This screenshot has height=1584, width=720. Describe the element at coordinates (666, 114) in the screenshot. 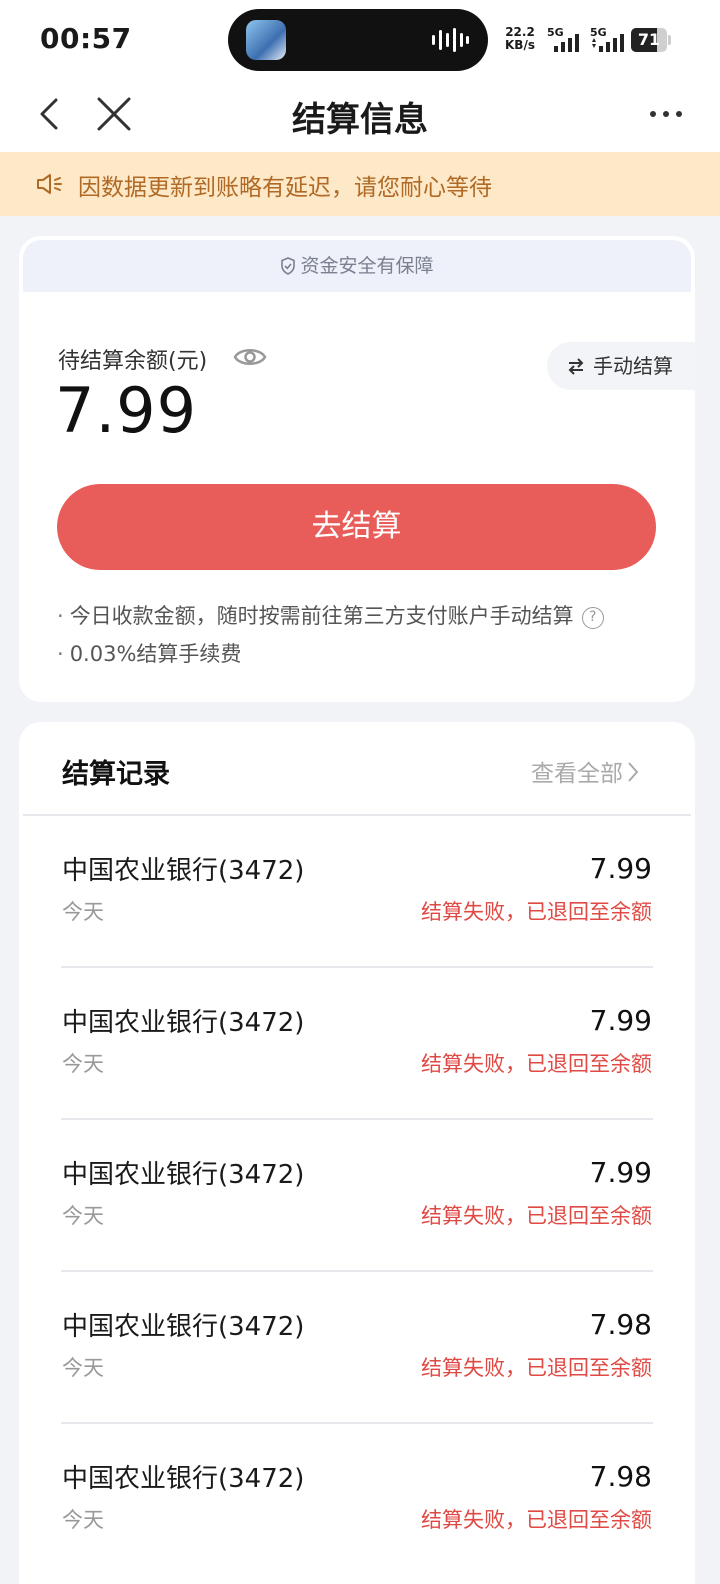

I see `more-icon` at that location.